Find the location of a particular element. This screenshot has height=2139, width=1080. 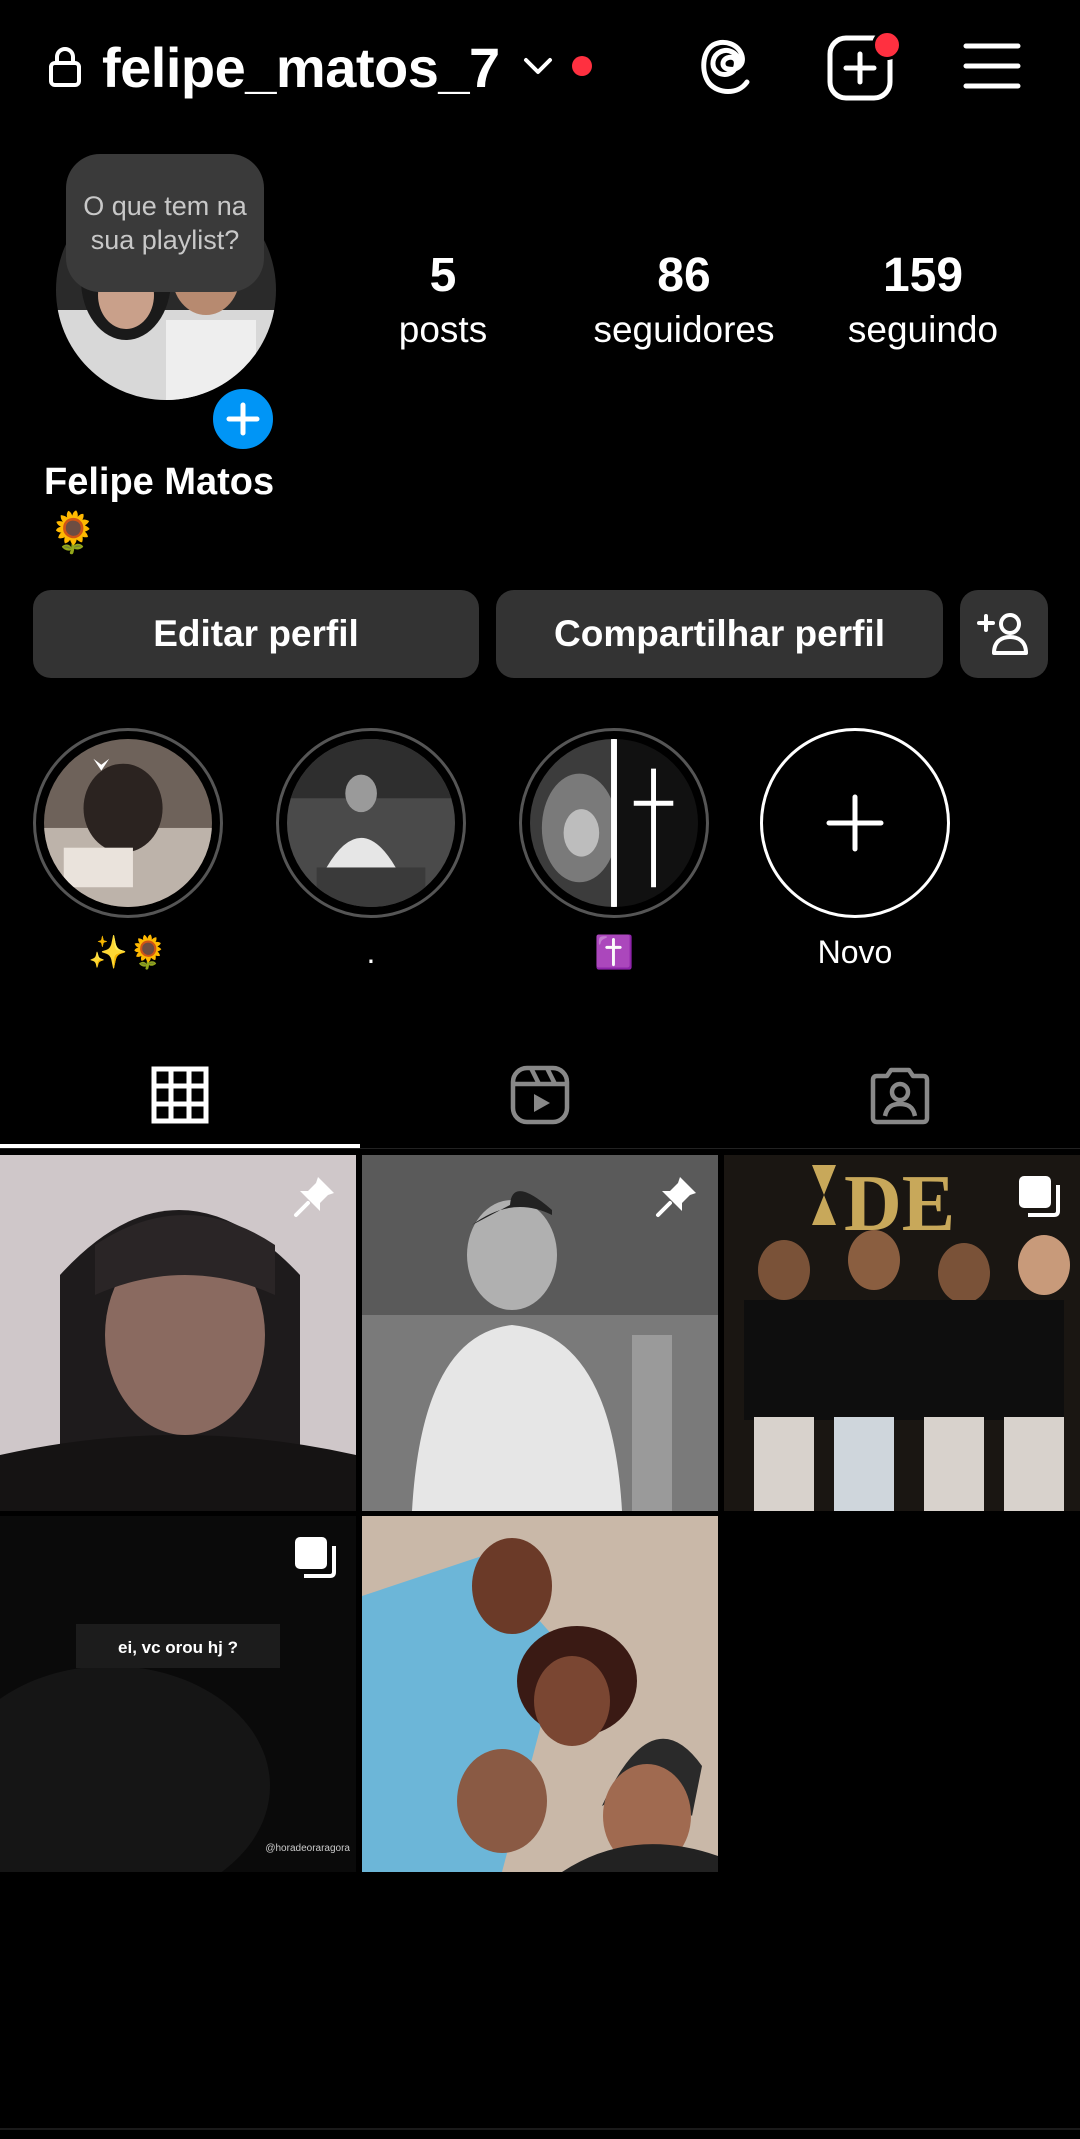

post-credit-text: @horadeoraragora is located at coordinates (307, 1848).